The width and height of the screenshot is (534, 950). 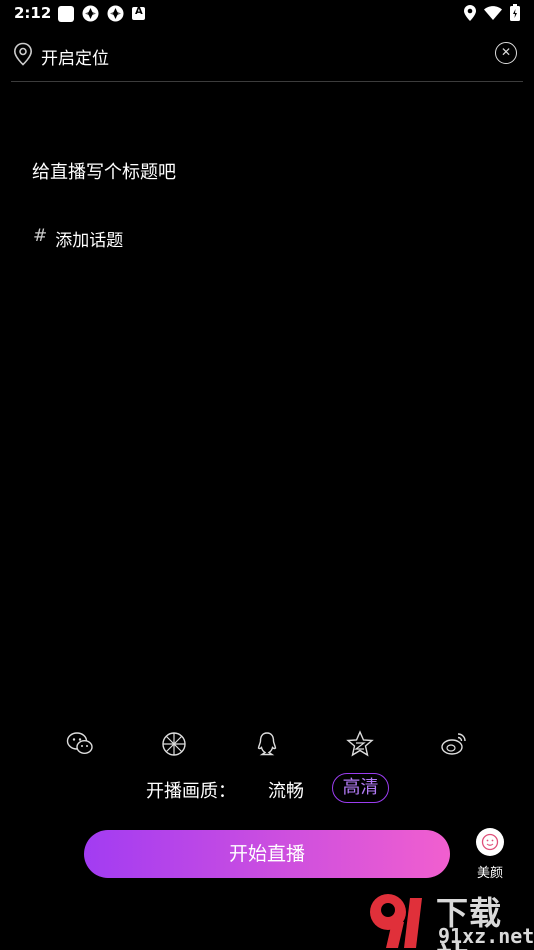 I want to click on add-topic-label: 添加话题, so click(x=89, y=241).